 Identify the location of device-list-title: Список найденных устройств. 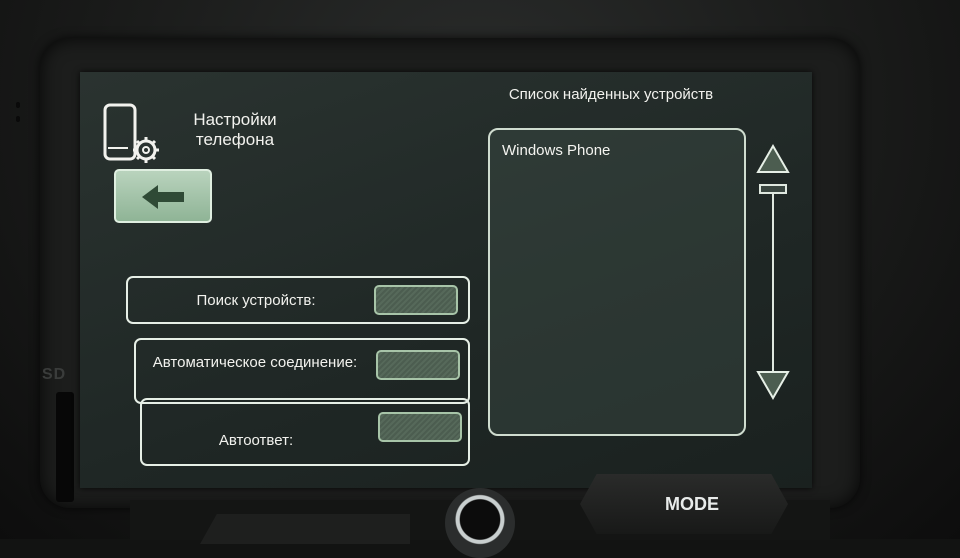
(611, 94).